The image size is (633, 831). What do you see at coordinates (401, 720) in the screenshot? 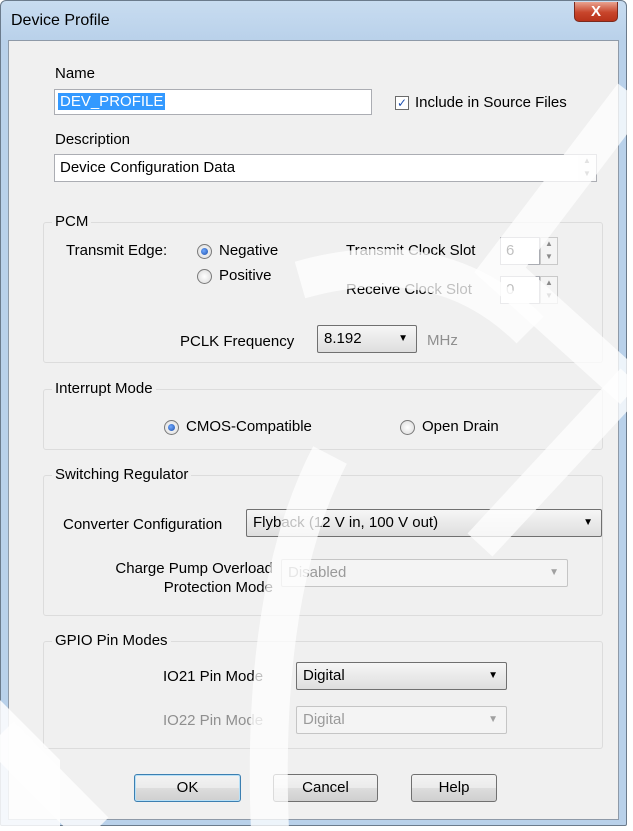
I see `io22-pin-mode-select: Digital ▼` at bounding box center [401, 720].